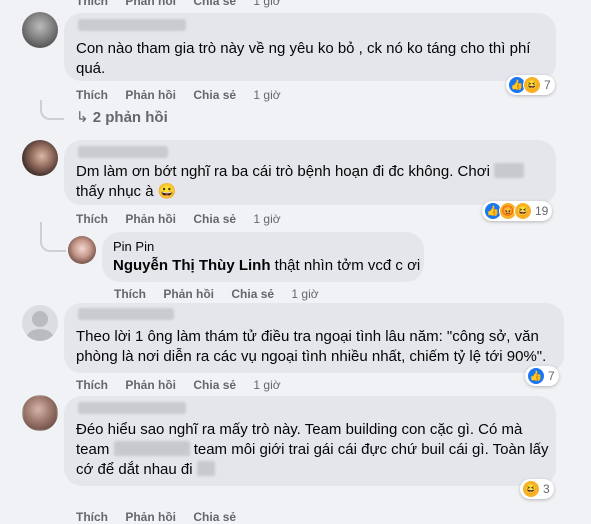  I want to click on reaction-summary: 👍 7, so click(542, 376).